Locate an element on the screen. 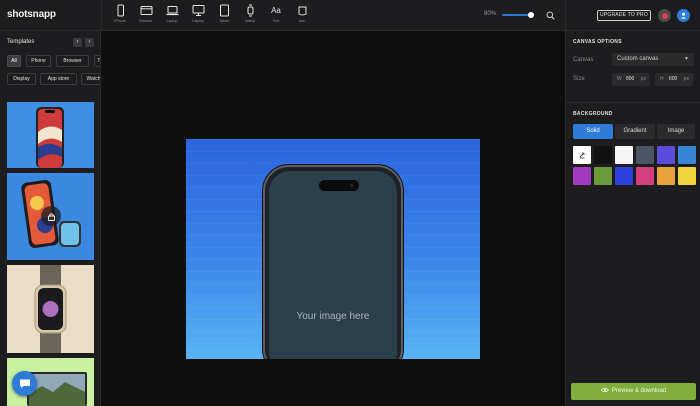  device-label: Display is located at coordinates (198, 21).